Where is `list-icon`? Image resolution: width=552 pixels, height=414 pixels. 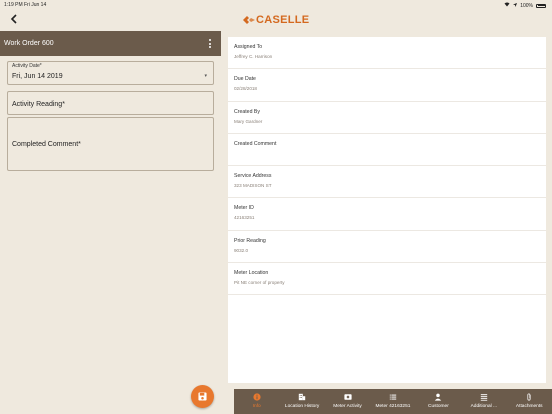
list-icon is located at coordinates (393, 397).